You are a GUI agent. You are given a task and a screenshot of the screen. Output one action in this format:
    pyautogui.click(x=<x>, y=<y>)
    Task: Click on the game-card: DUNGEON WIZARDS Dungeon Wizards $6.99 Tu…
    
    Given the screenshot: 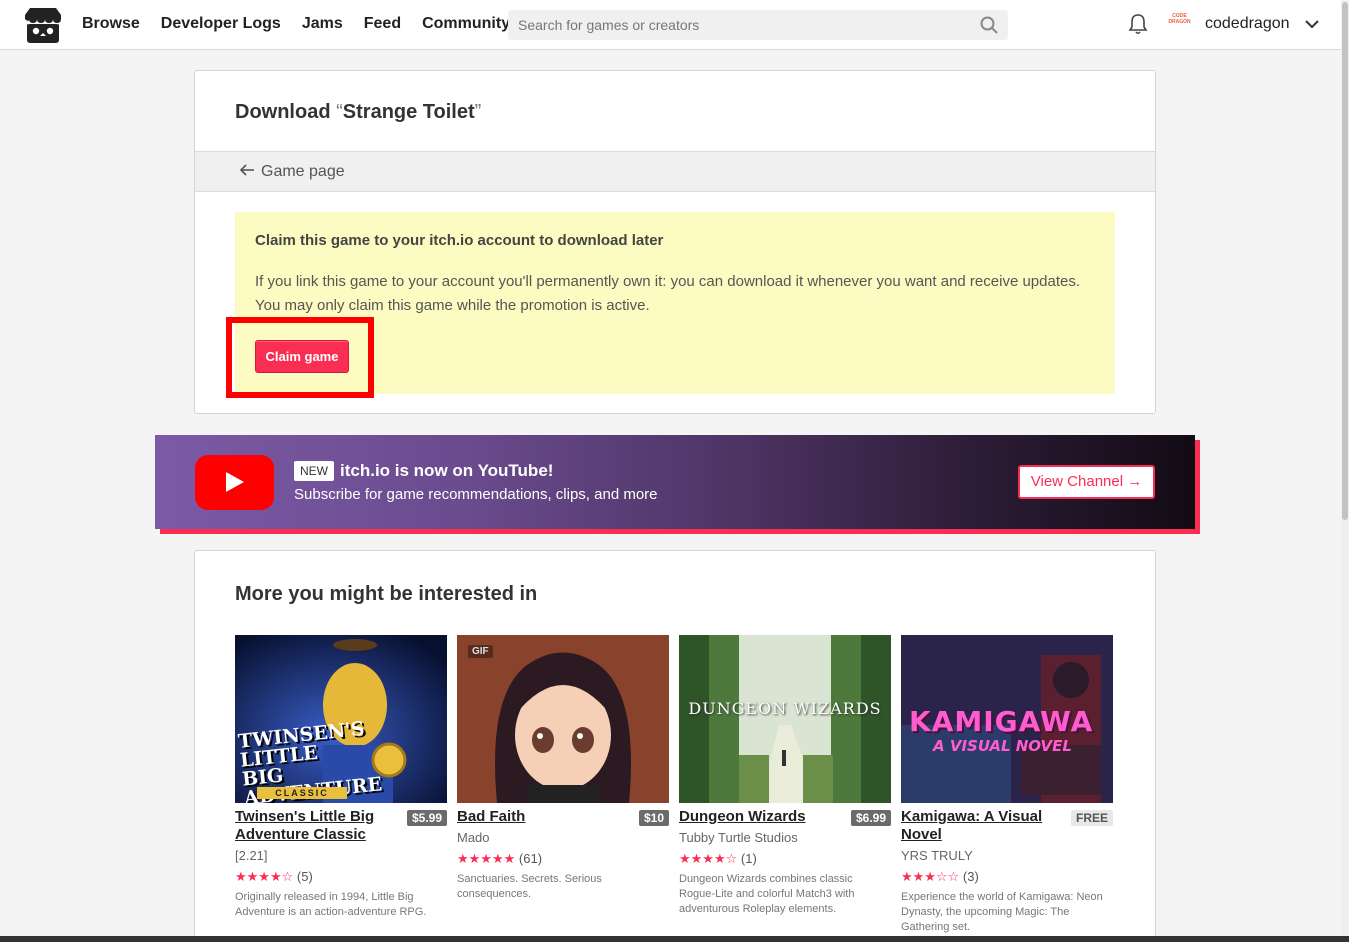 What is the action you would take?
    pyautogui.click(x=785, y=776)
    